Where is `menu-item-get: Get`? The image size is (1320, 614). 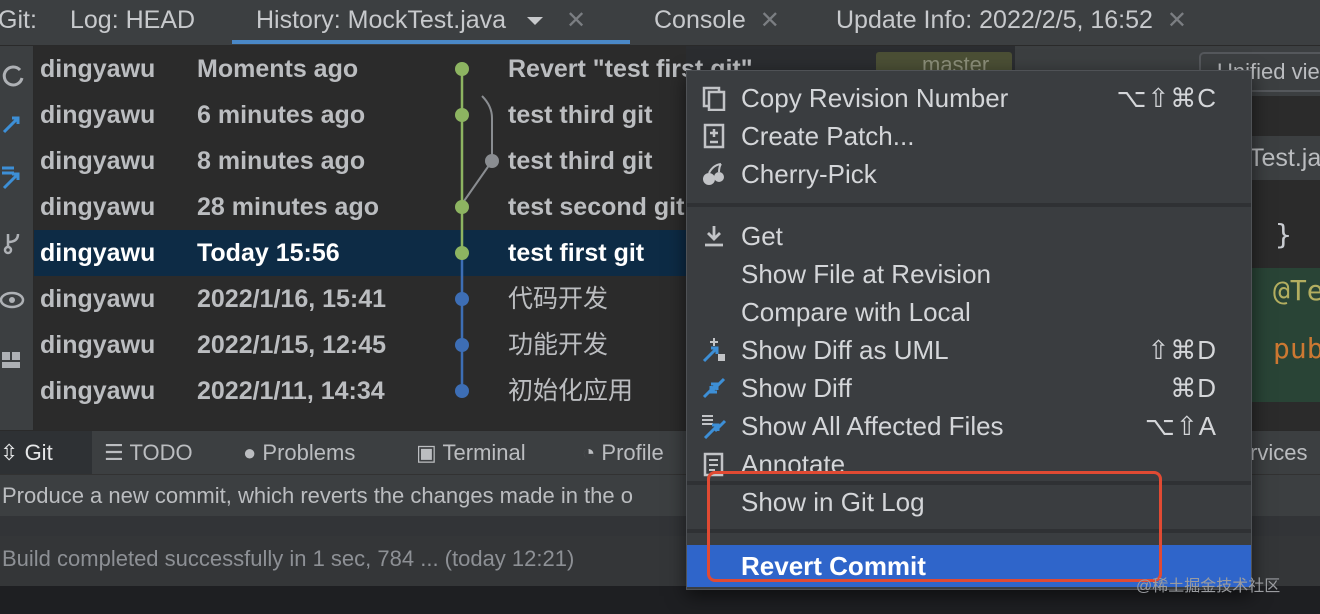
menu-item-get: Get is located at coordinates (969, 236).